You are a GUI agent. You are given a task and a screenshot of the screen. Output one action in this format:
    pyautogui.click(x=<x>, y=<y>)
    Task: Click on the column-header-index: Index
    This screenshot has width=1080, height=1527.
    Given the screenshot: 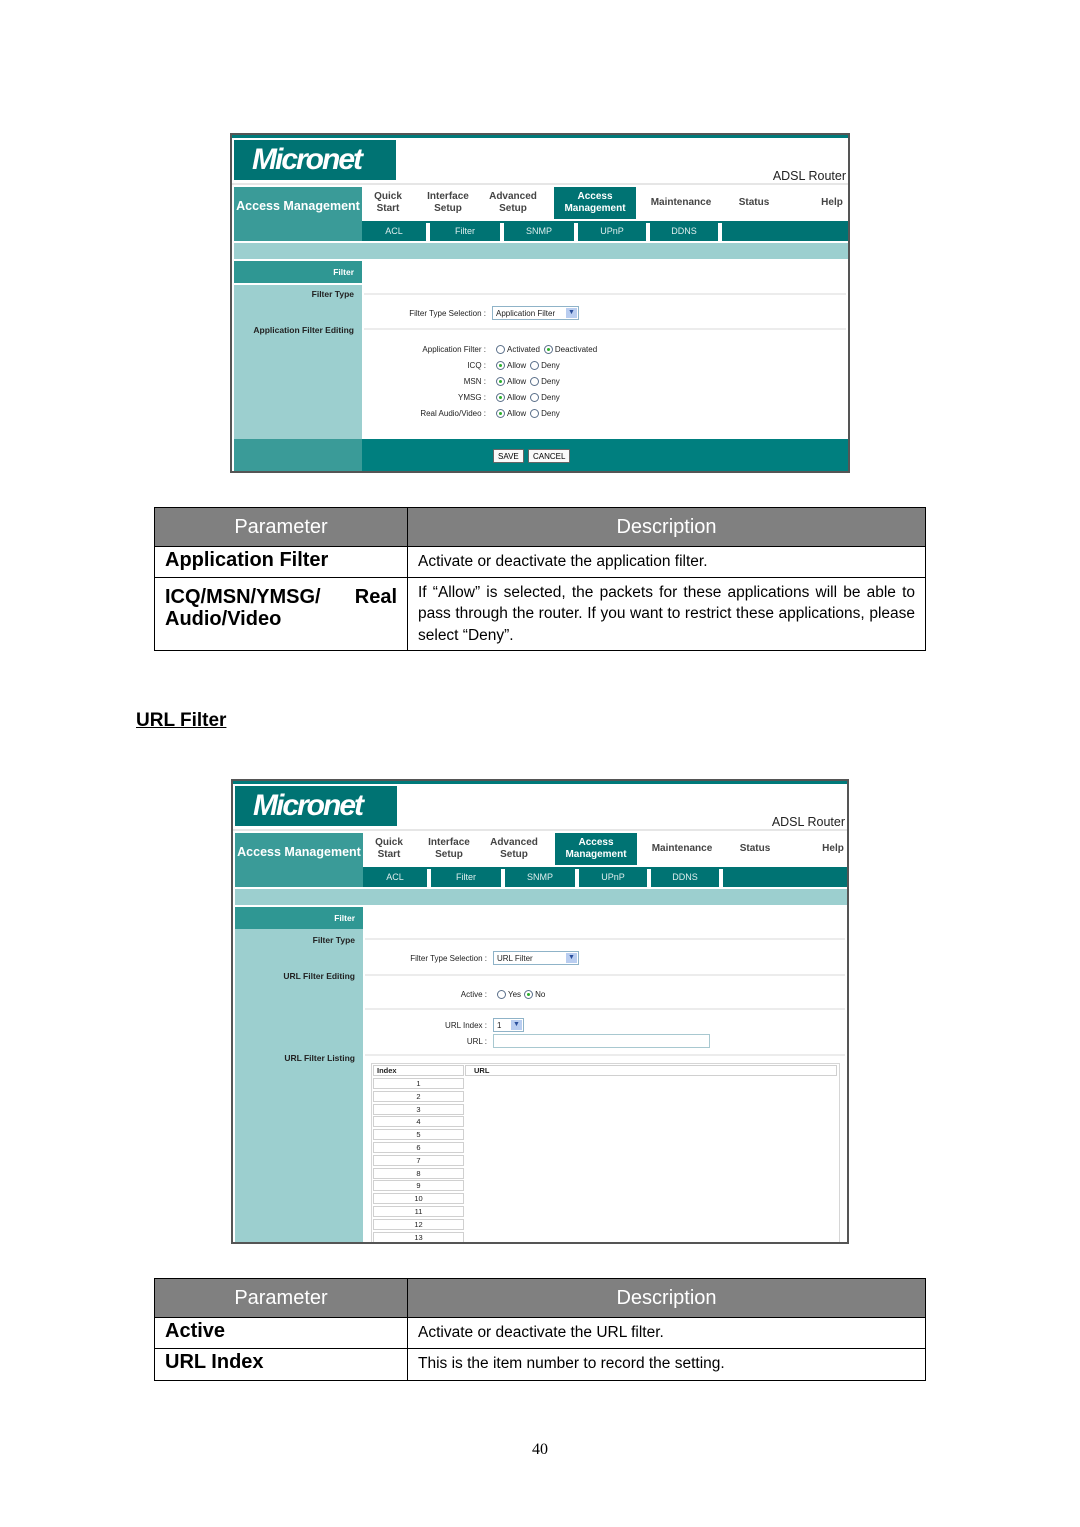 What is the action you would take?
    pyautogui.click(x=418, y=1070)
    